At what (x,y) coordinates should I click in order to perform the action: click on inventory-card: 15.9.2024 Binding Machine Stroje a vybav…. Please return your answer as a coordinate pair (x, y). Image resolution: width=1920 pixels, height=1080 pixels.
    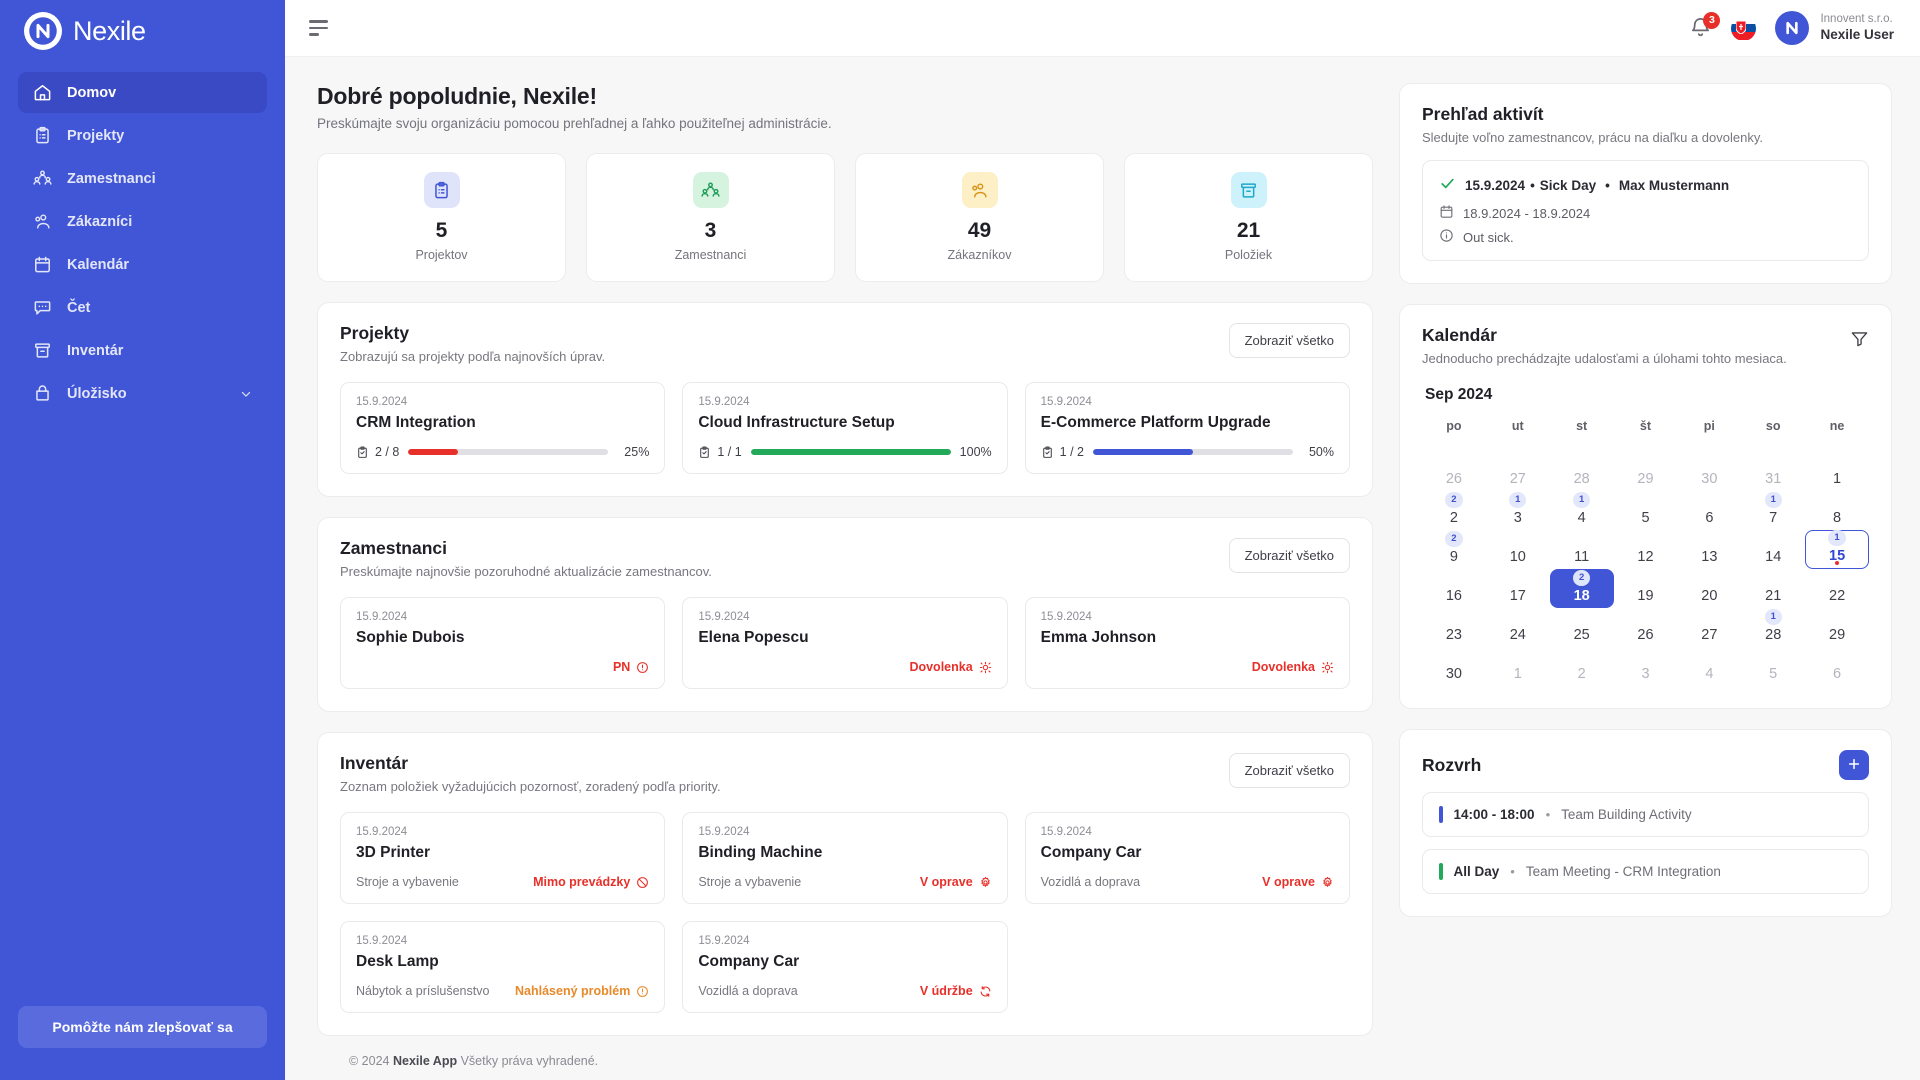
    Looking at the image, I should click on (845, 858).